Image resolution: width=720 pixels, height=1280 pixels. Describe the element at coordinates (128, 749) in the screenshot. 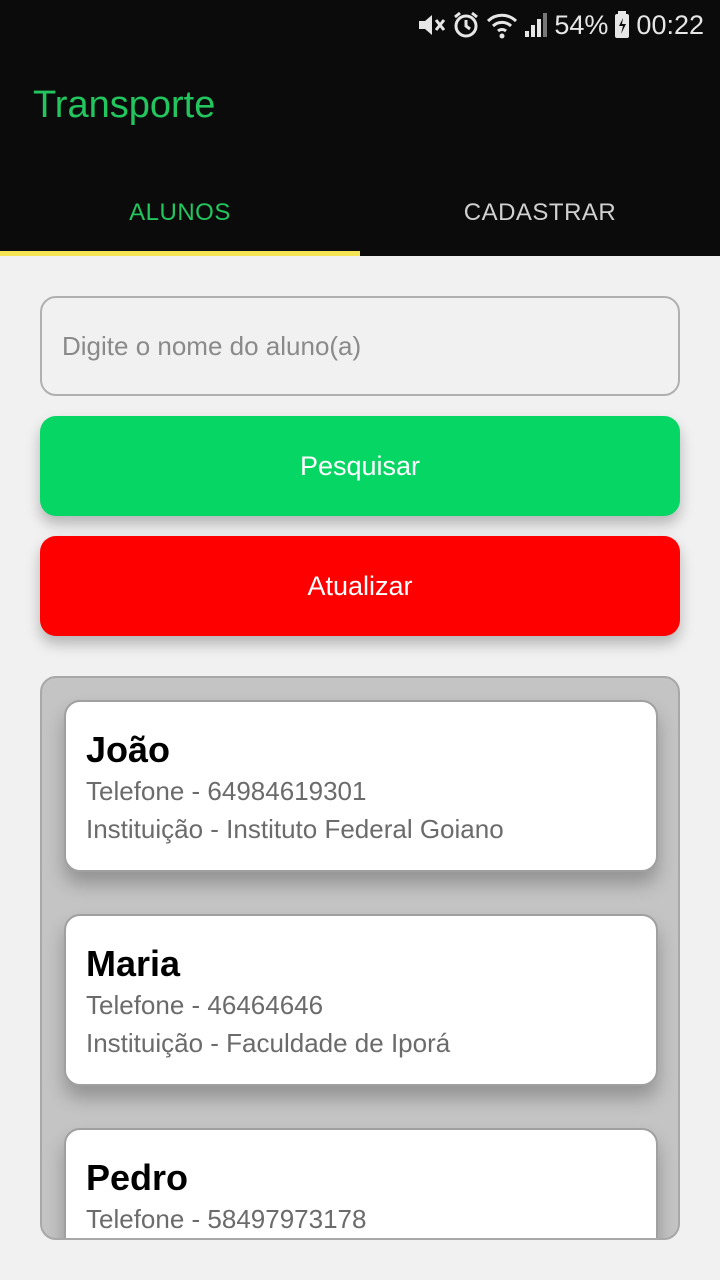

I see `student-name: João` at that location.